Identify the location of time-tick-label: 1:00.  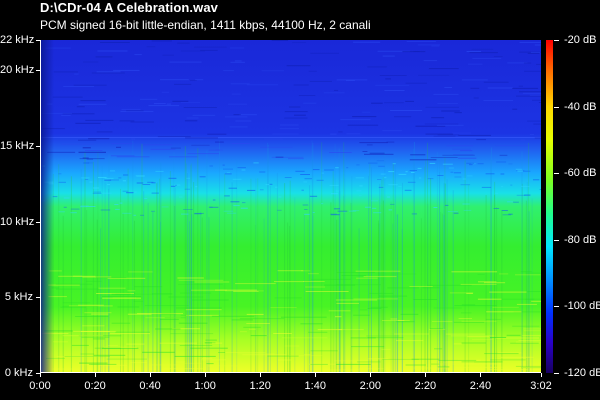
(205, 386).